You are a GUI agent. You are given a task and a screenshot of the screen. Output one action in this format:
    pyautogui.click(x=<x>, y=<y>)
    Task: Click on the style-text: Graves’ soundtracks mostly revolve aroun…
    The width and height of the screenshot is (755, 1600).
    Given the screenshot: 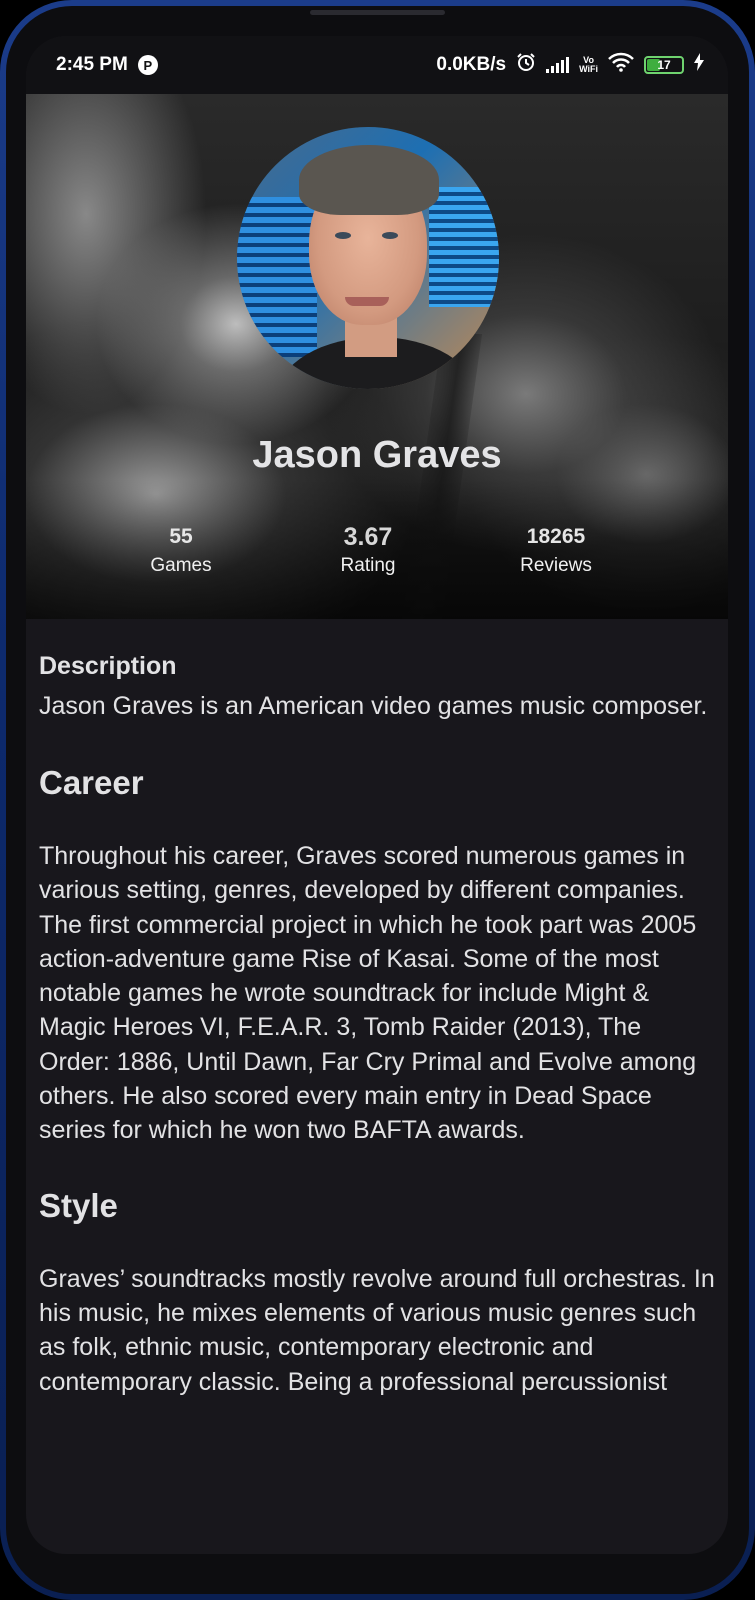 What is the action you would take?
    pyautogui.click(x=377, y=1330)
    